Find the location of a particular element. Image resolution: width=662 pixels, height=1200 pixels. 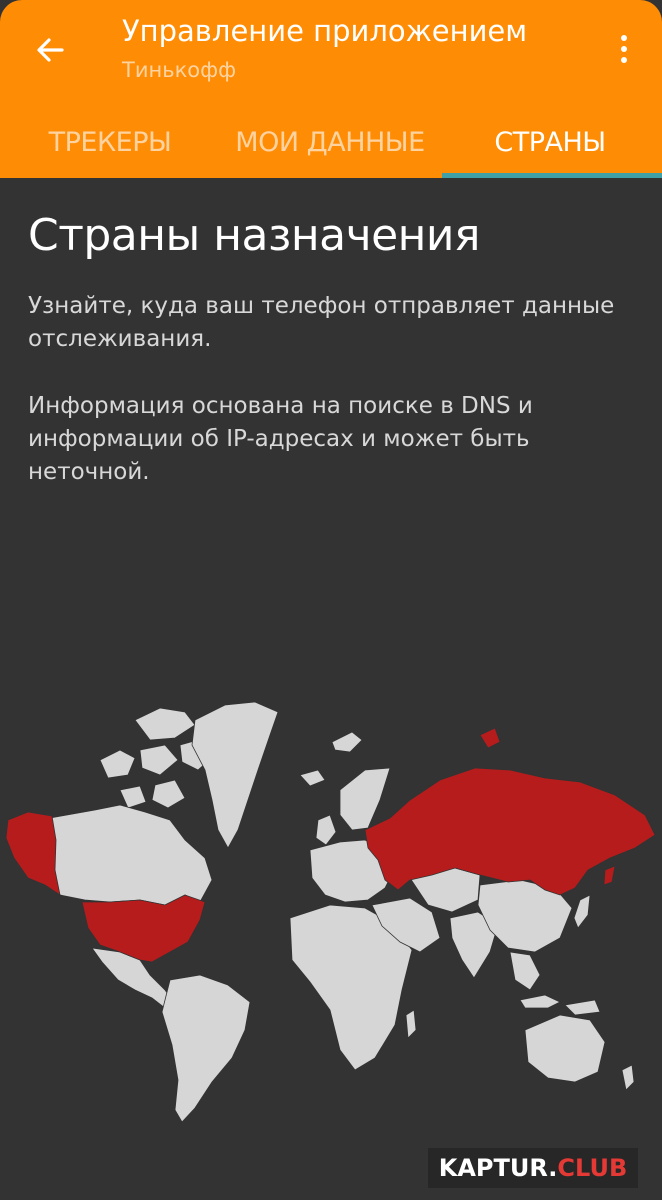

app-bar-subtitle: Тинькофф is located at coordinates (179, 70).